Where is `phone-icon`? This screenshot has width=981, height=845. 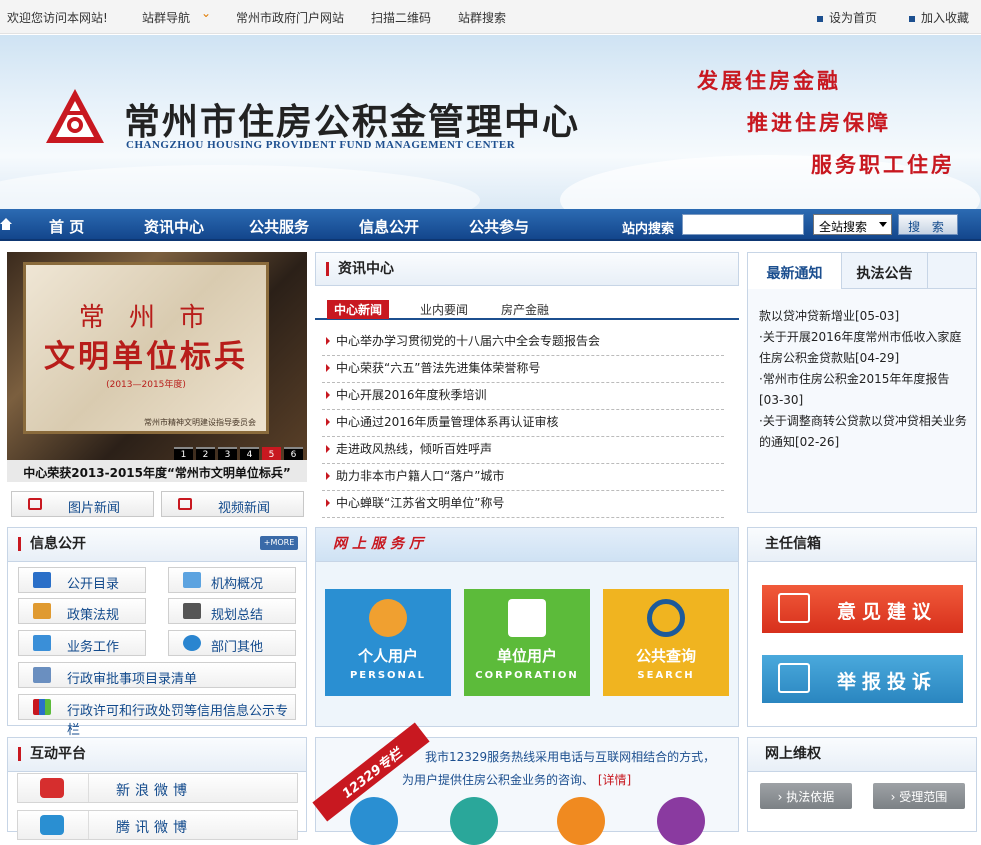
phone-icon is located at coordinates (374, 821).